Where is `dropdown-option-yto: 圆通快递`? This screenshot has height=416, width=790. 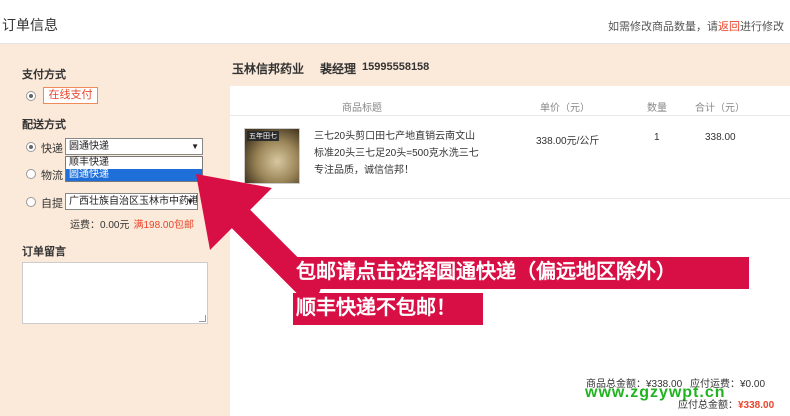
dropdown-option-yto: 圆通快递 is located at coordinates (134, 175).